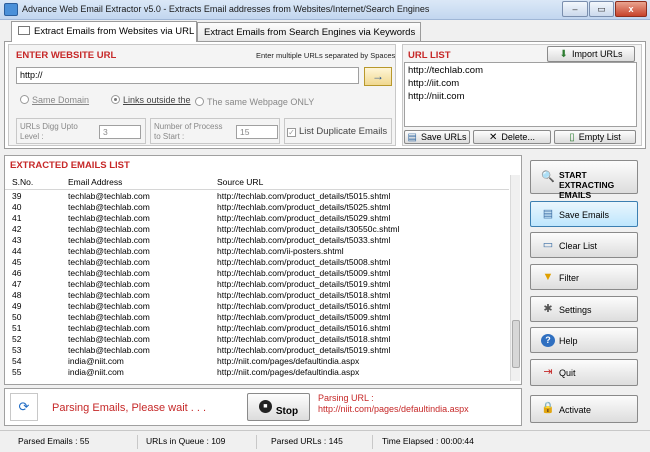 This screenshot has height=452, width=650. What do you see at coordinates (520, 69) in the screenshot?
I see `url-list-item: http://techlab.com` at bounding box center [520, 69].